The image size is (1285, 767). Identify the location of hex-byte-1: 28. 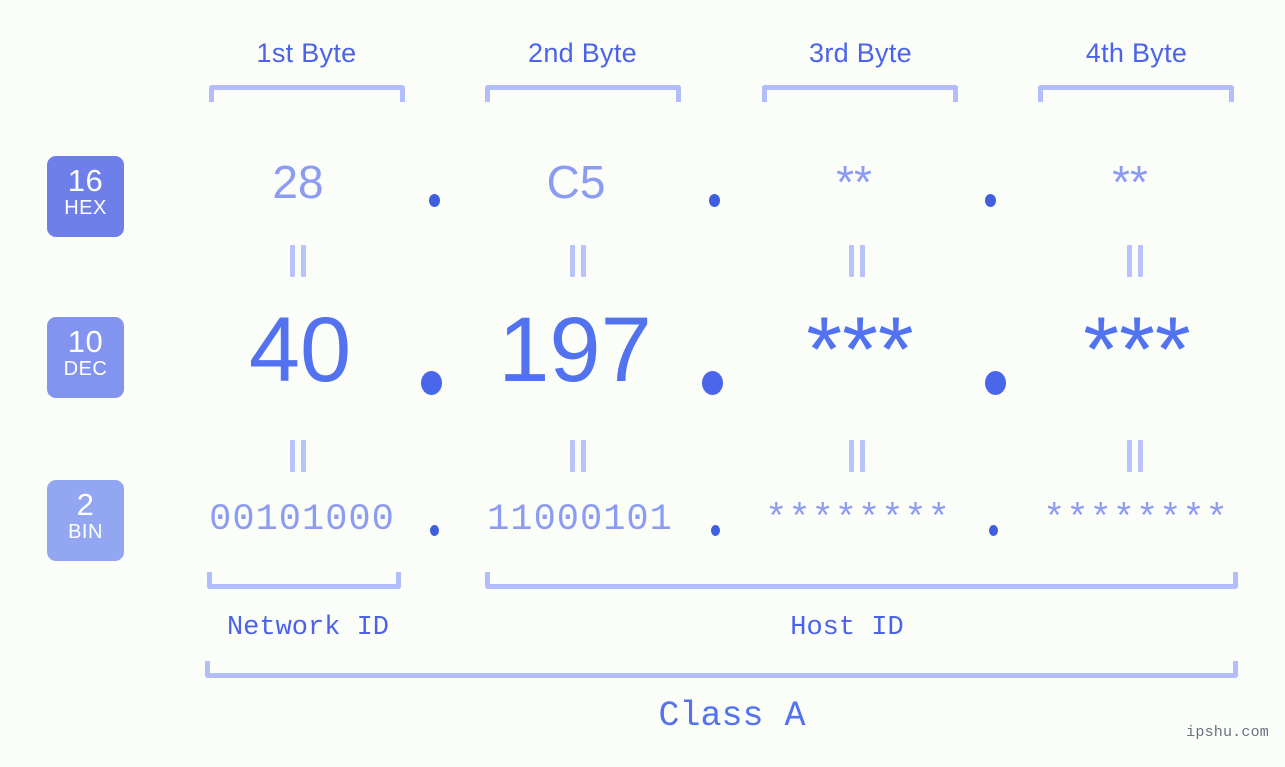
(298, 182).